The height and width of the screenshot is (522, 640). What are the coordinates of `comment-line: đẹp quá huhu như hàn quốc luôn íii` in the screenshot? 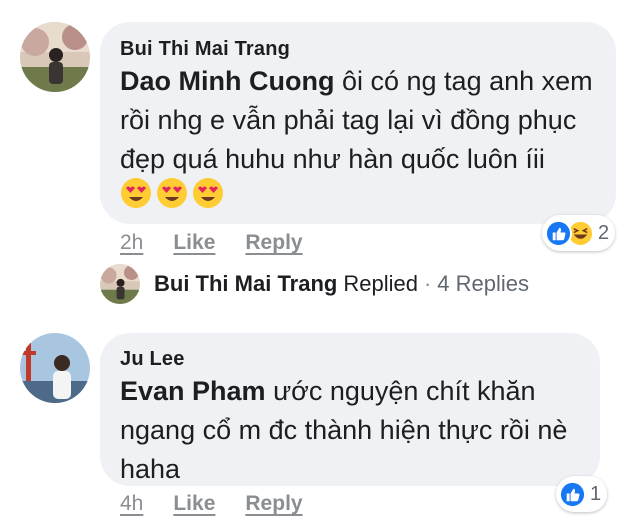 It's located at (332, 159).